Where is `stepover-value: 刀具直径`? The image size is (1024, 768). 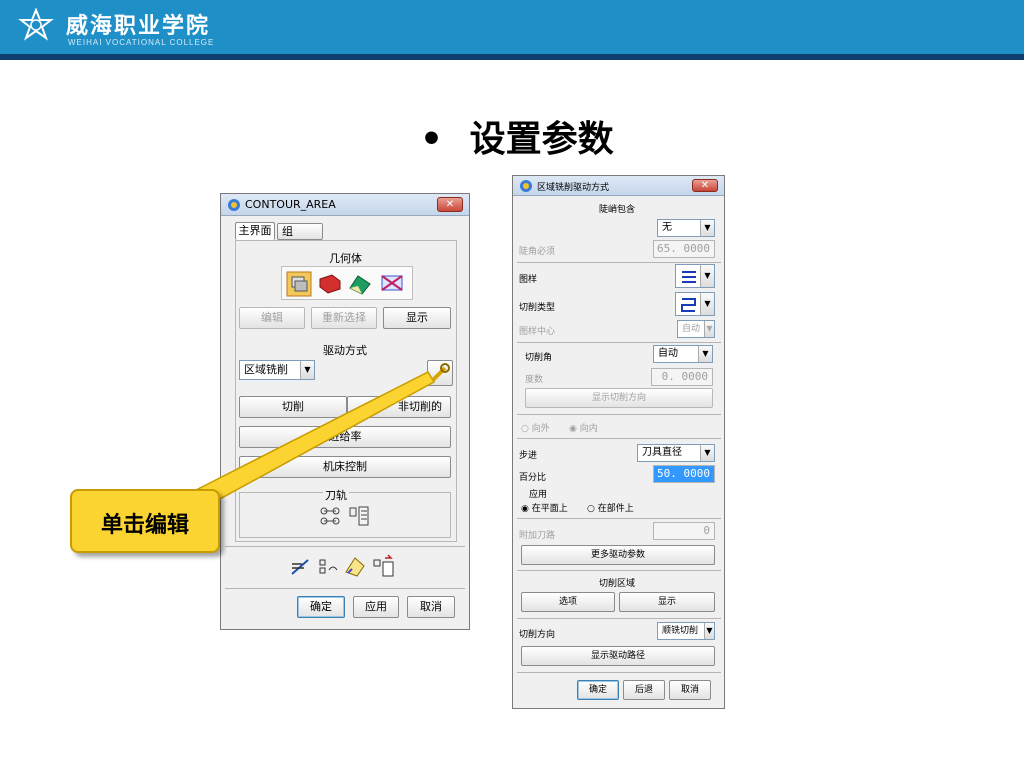
stepover-value: 刀具直径 is located at coordinates (662, 452).